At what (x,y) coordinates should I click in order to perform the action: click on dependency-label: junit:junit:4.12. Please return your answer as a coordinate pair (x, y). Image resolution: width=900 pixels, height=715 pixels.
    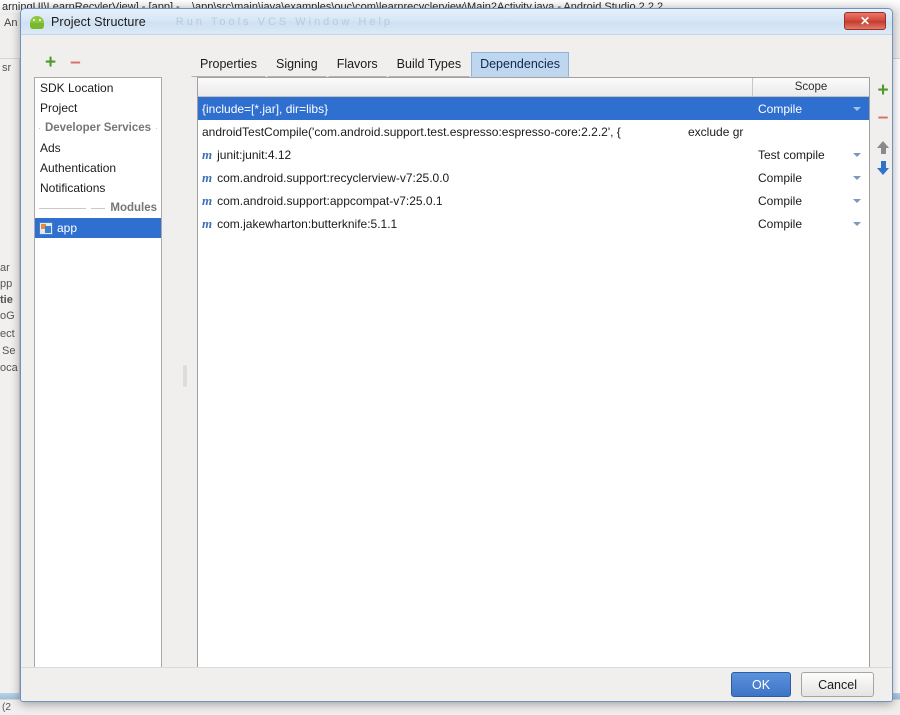
    Looking at the image, I should click on (254, 154).